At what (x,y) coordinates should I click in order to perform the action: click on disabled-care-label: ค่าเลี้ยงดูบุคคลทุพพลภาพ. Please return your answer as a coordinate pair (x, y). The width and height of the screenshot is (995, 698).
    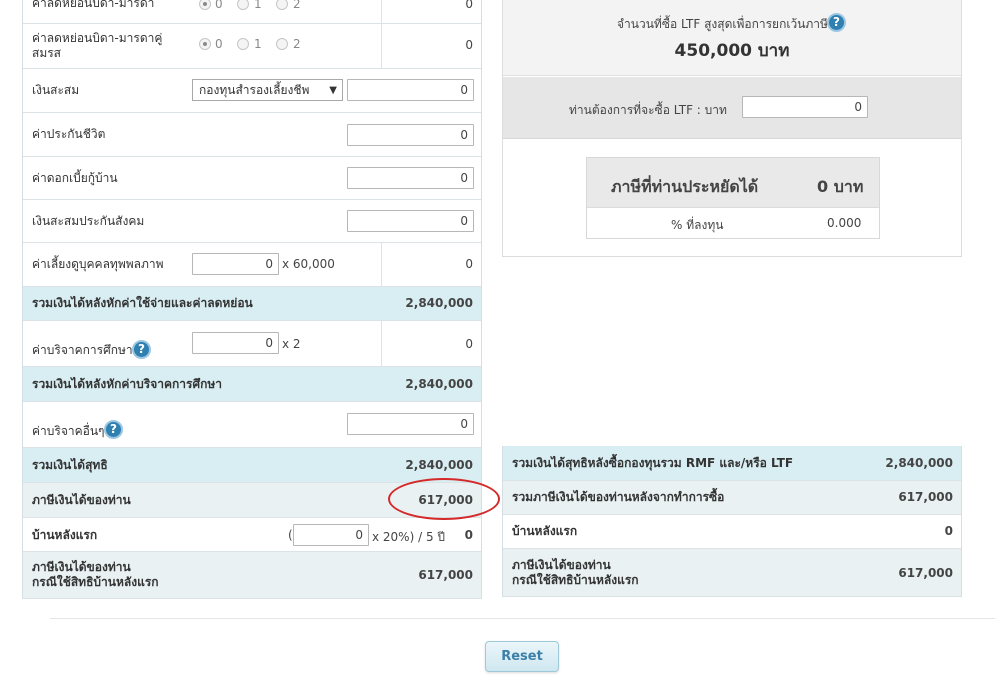
    Looking at the image, I should click on (98, 264).